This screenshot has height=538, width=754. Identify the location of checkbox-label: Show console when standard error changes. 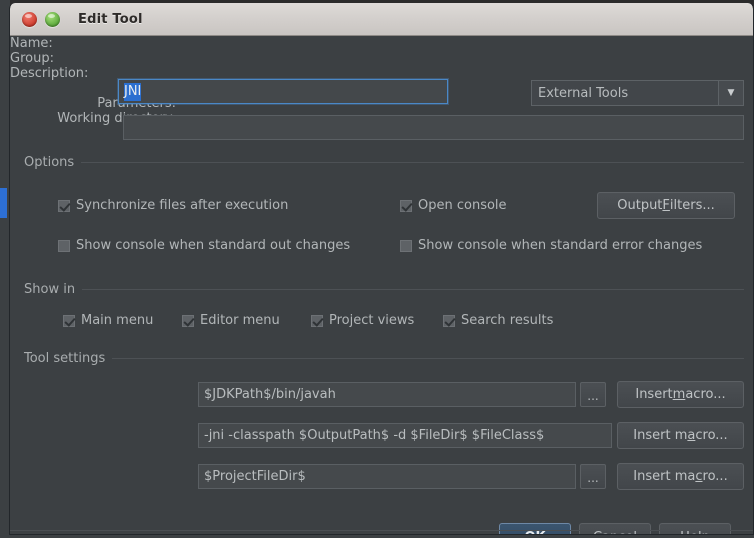
(560, 245).